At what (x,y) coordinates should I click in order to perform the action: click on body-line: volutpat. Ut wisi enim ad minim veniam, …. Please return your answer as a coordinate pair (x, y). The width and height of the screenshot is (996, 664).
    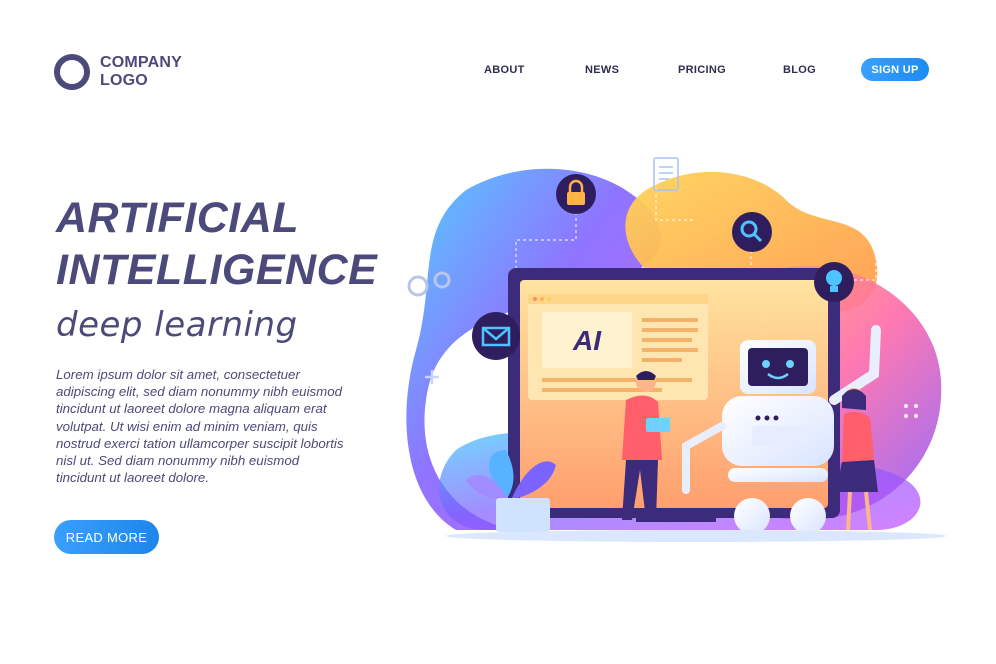
    Looking at the image, I should click on (187, 426).